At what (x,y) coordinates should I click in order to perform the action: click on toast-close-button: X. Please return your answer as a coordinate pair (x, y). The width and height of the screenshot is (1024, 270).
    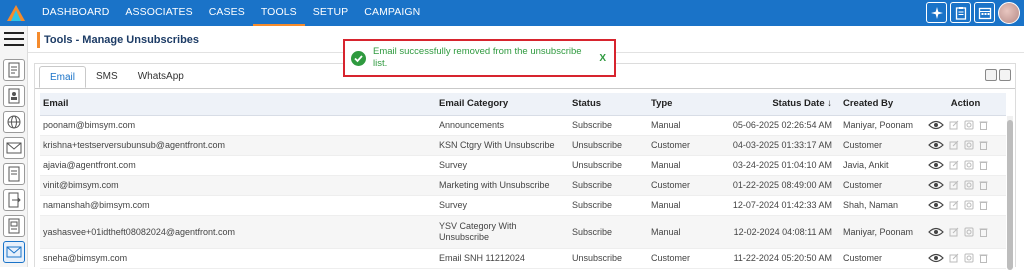
    Looking at the image, I should click on (602, 58).